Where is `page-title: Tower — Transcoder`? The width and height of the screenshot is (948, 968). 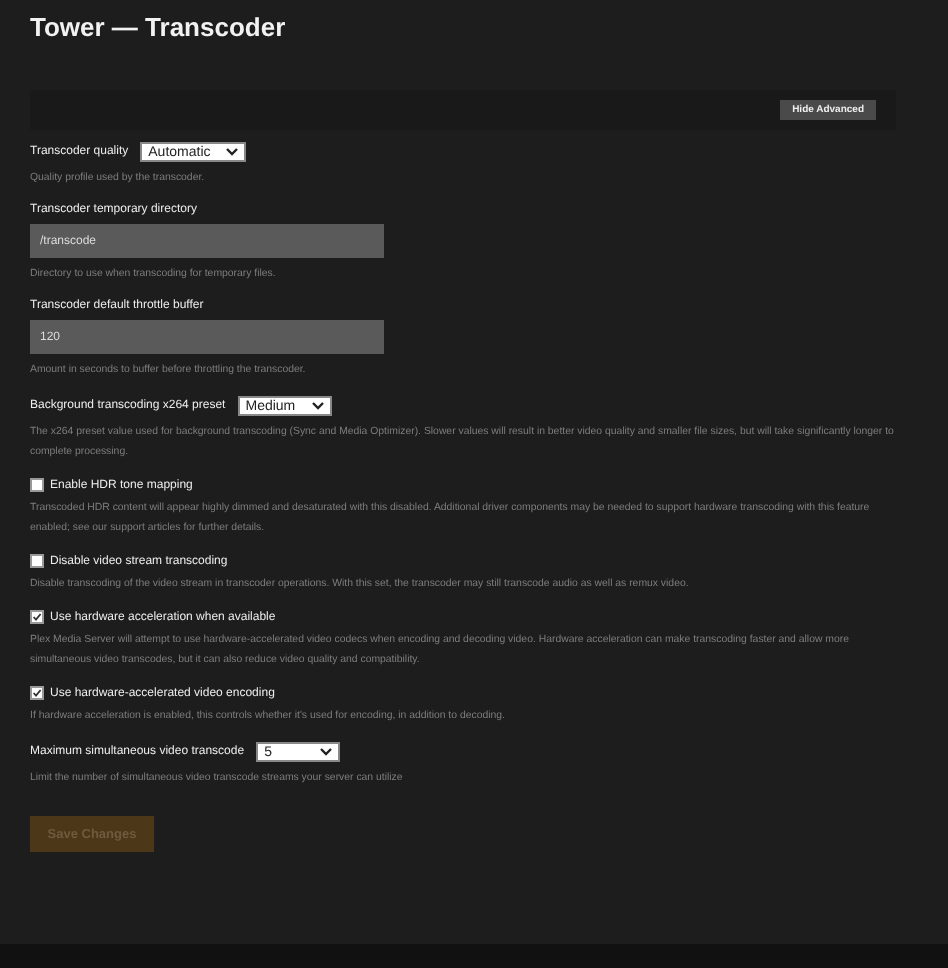 page-title: Tower — Transcoder is located at coordinates (159, 27).